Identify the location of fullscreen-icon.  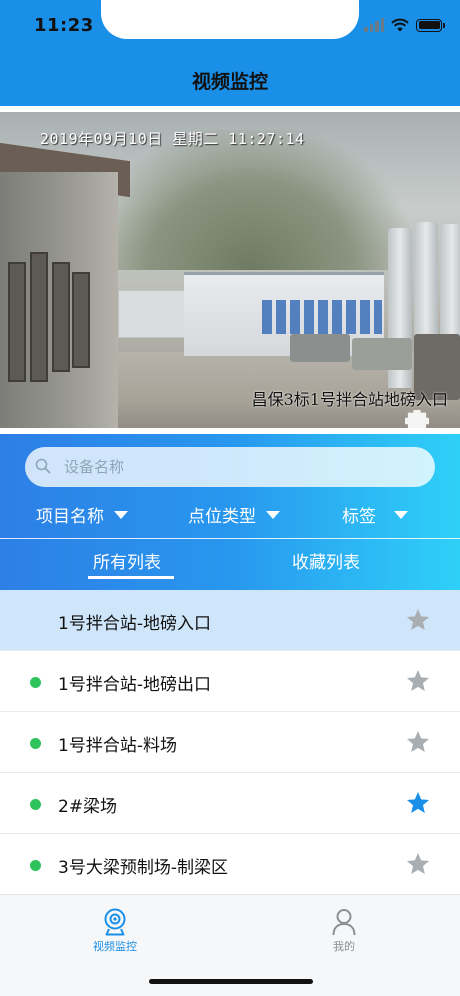
(417, 421).